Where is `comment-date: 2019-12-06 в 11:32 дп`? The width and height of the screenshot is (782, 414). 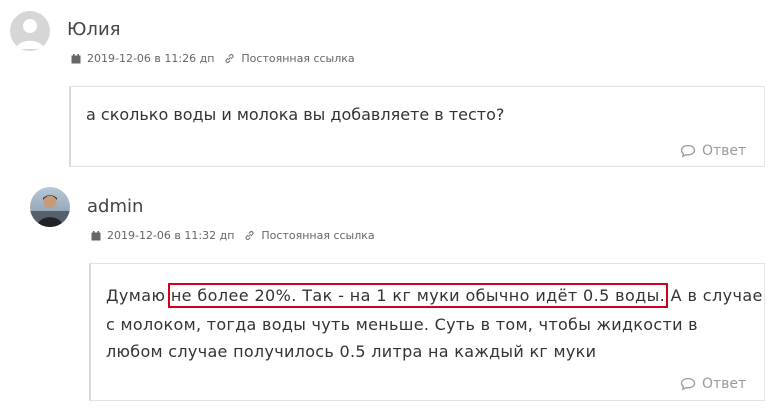
comment-date: 2019-12-06 в 11:32 дп is located at coordinates (170, 235).